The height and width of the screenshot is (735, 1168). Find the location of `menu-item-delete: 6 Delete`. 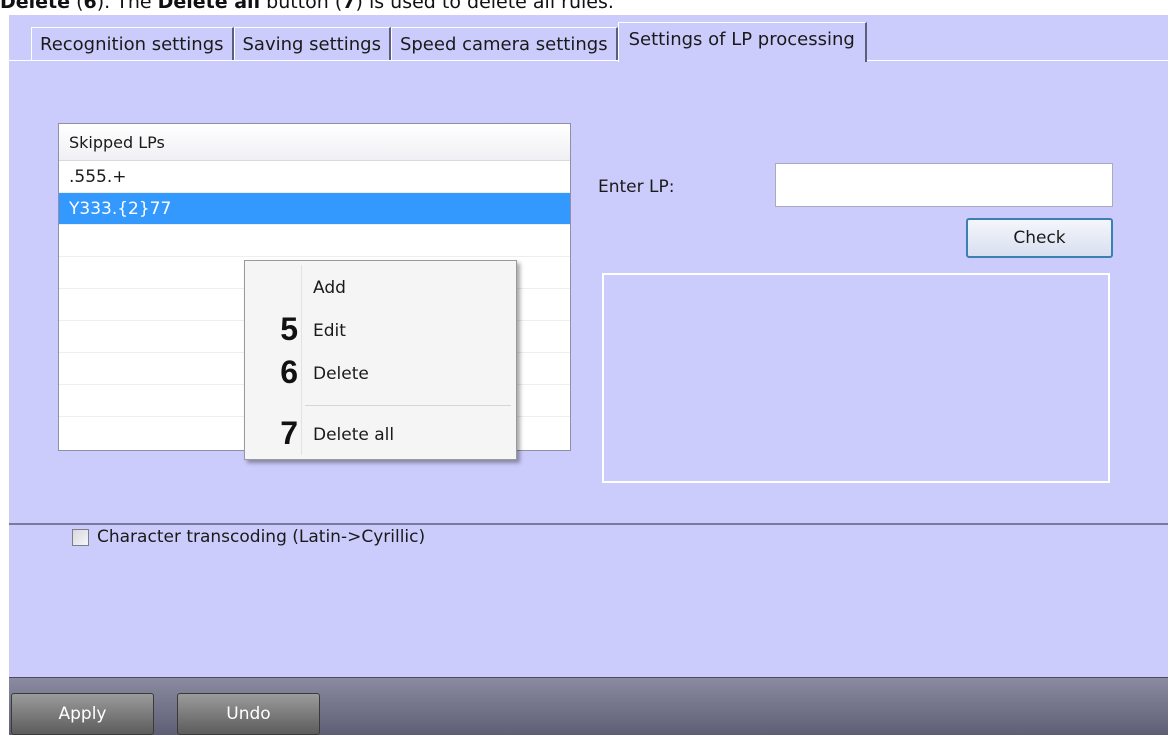

menu-item-delete: 6 Delete is located at coordinates (380, 374).